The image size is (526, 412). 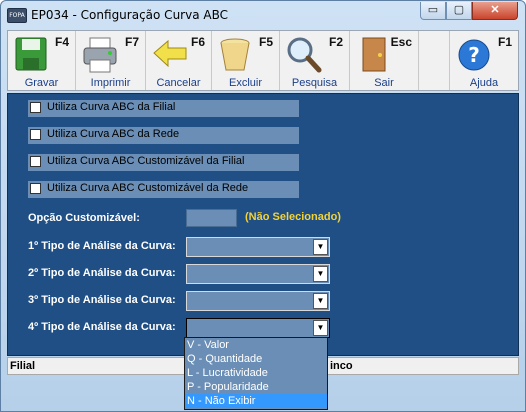 What do you see at coordinates (102, 273) in the screenshot?
I see `tipo-analise-2-label: 2º Tipo de Análise da Curva:` at bounding box center [102, 273].